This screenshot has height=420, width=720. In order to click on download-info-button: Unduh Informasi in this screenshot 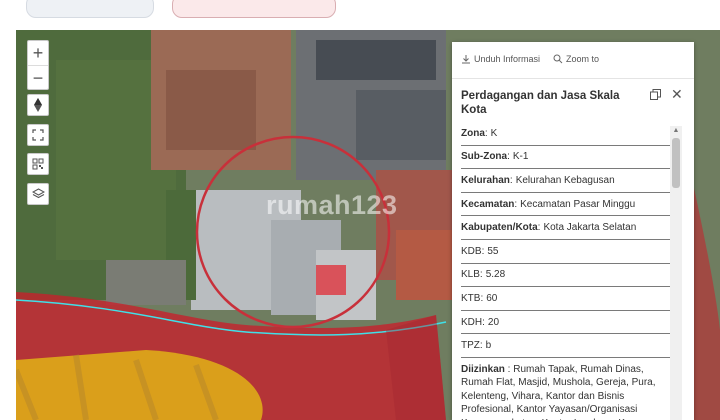, I will do `click(500, 59)`.